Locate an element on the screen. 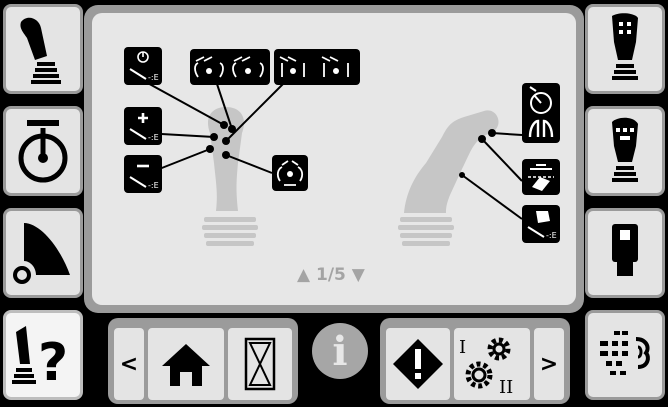  speed-dial-icon is located at coordinates (541, 113).